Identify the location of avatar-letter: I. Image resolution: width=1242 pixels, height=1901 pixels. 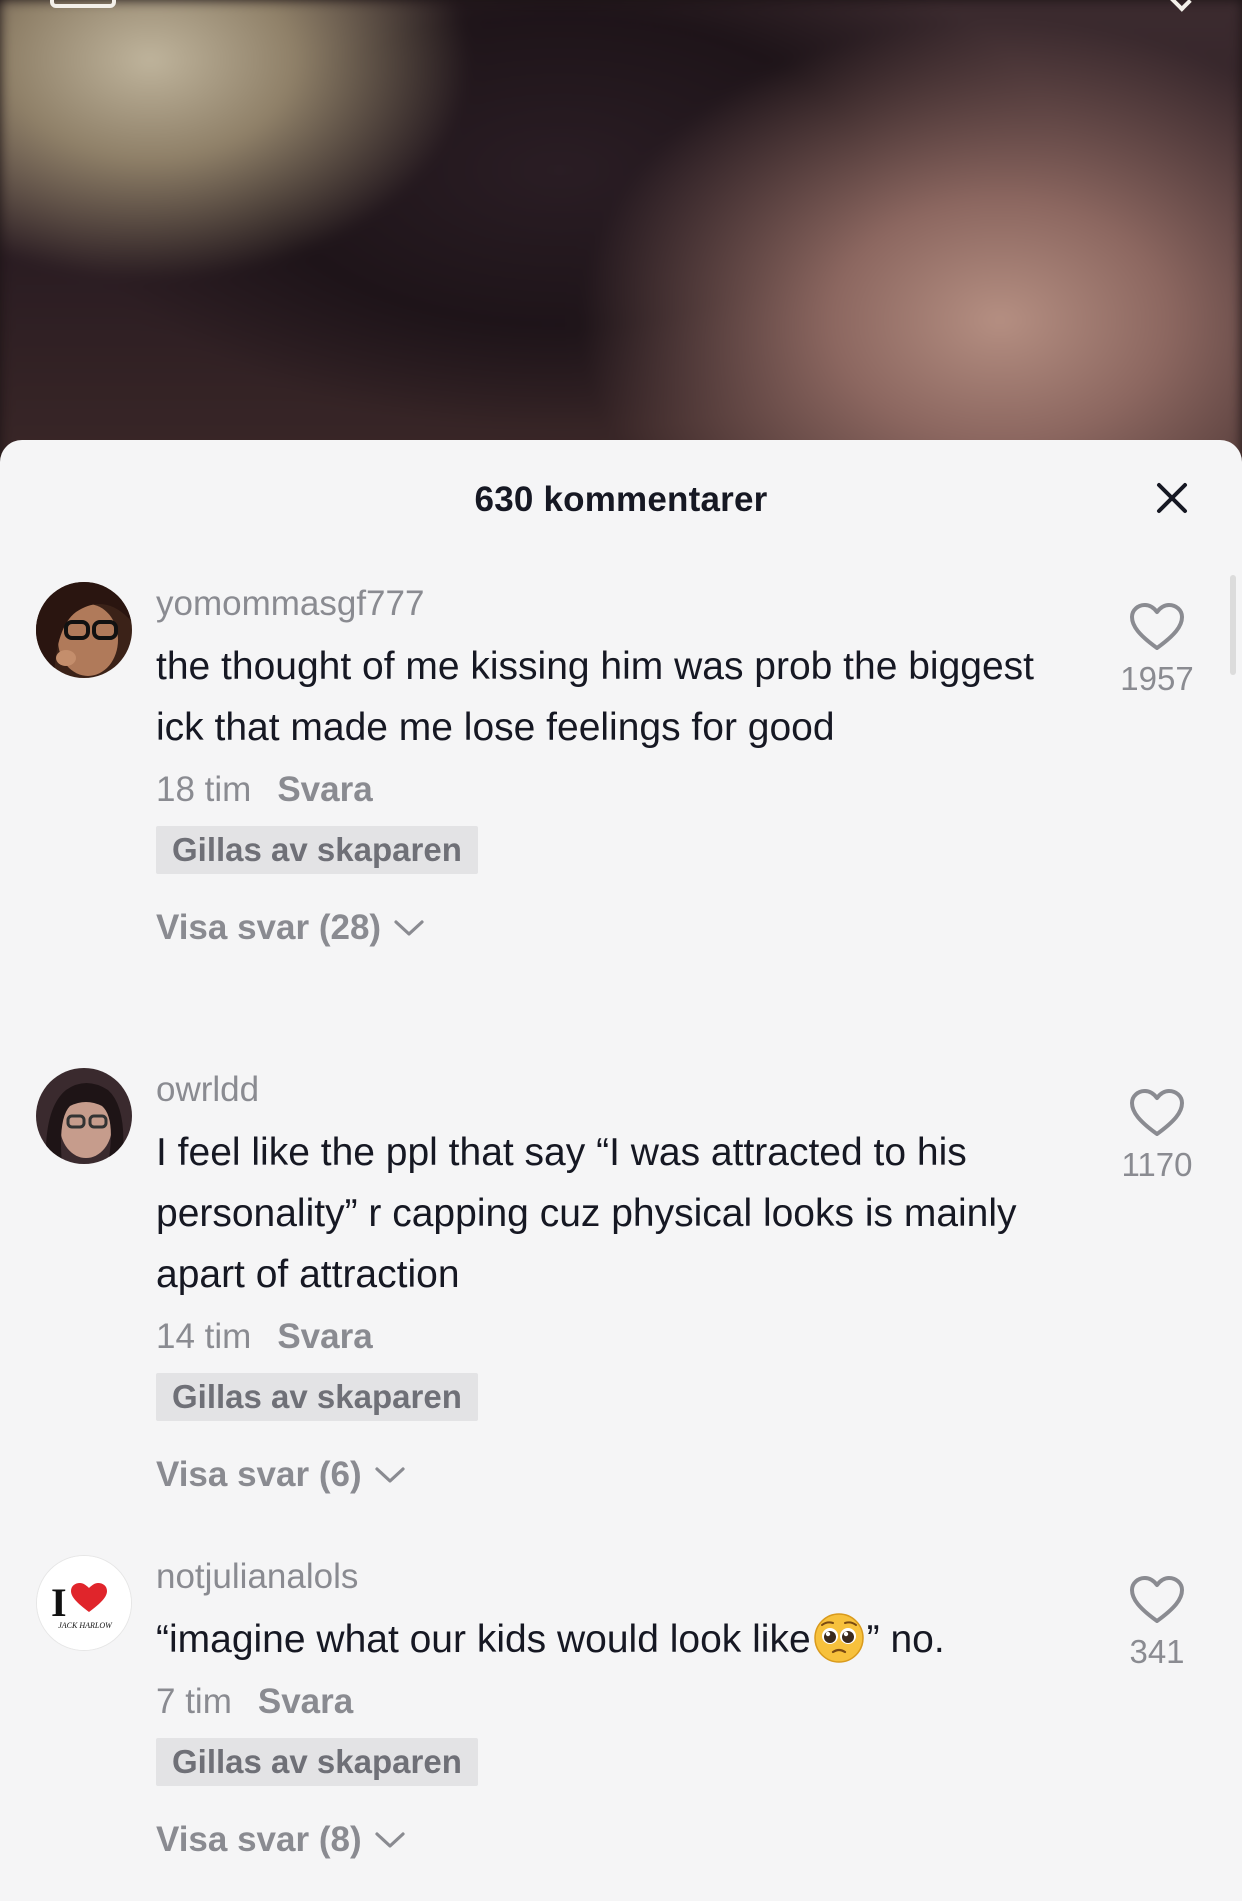
(59, 1602).